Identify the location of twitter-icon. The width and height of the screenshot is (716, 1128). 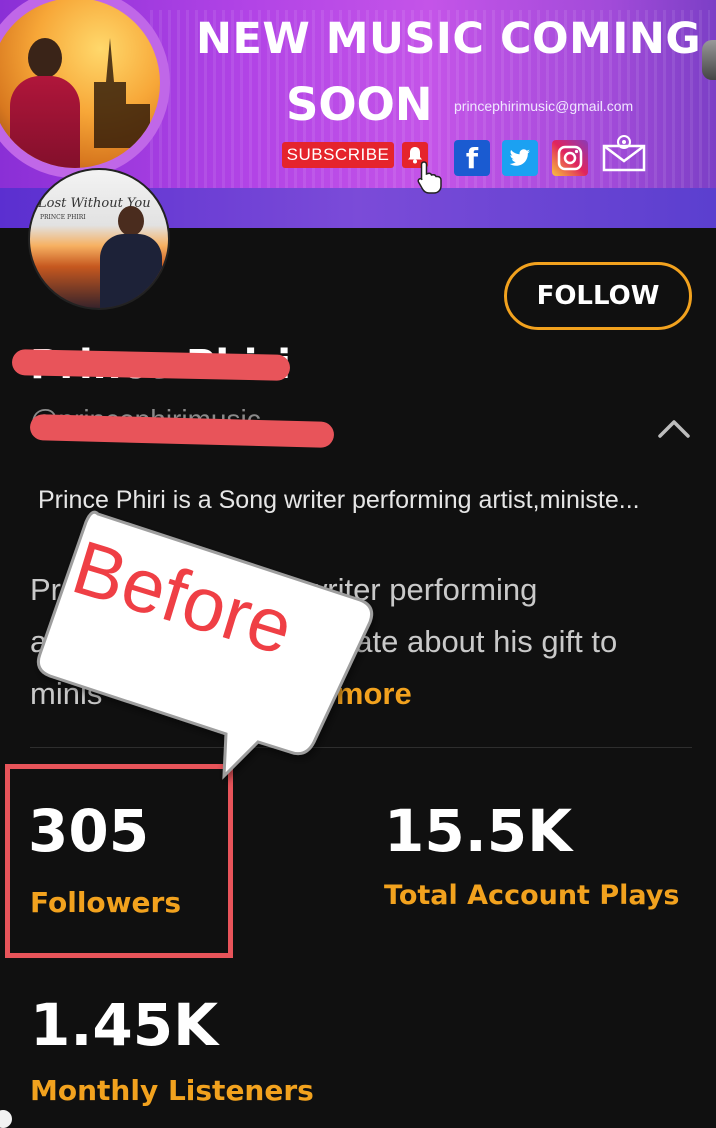
(520, 158).